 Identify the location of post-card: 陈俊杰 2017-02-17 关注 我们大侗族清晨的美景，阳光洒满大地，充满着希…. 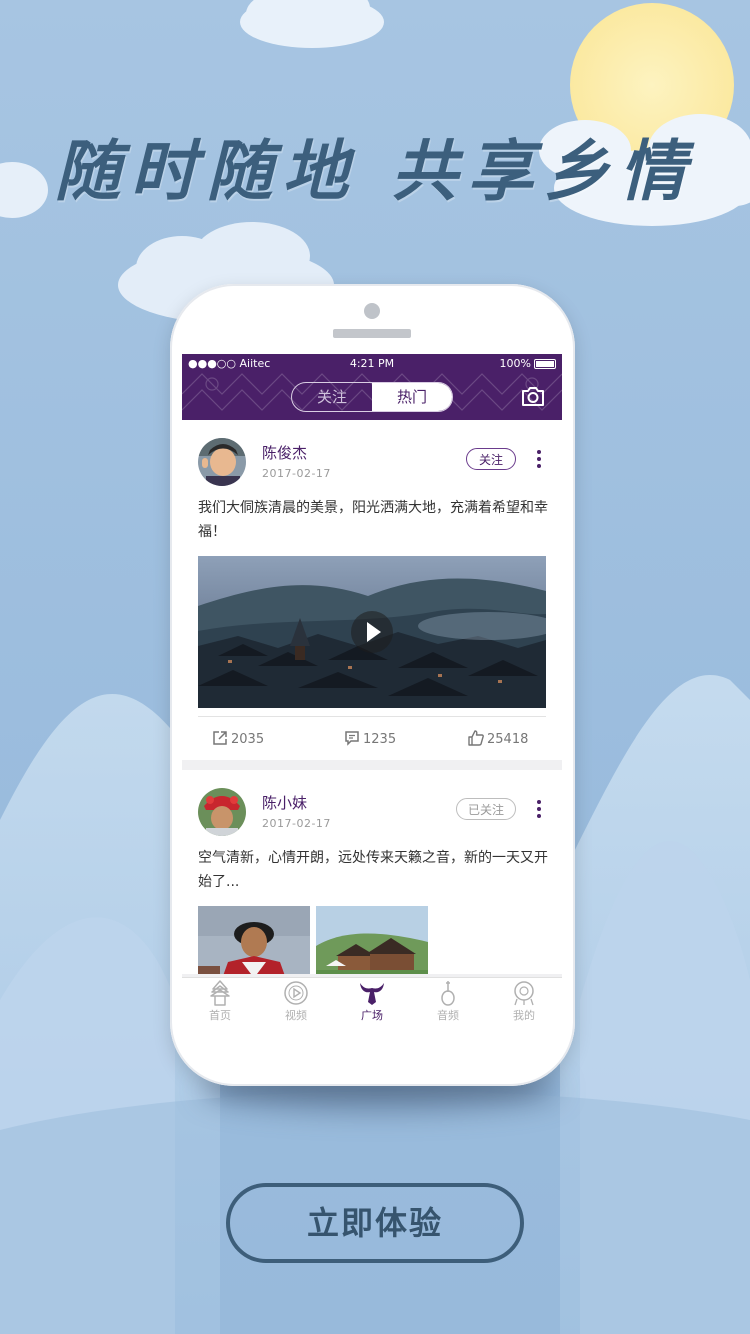
(372, 590).